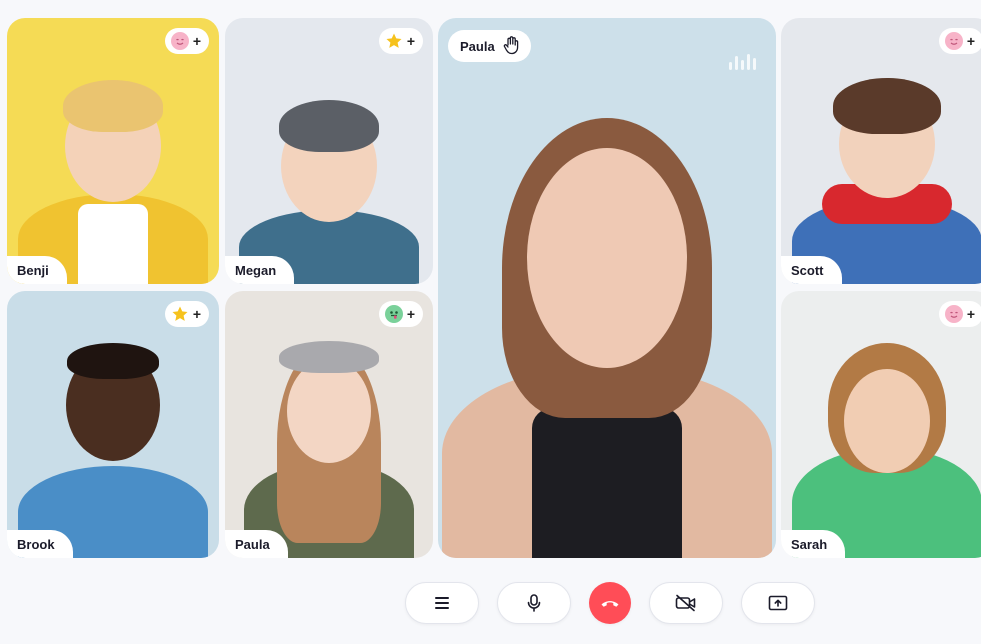 Image resolution: width=981 pixels, height=644 pixels. I want to click on participant-tile-paula: + Paula, so click(329, 424).